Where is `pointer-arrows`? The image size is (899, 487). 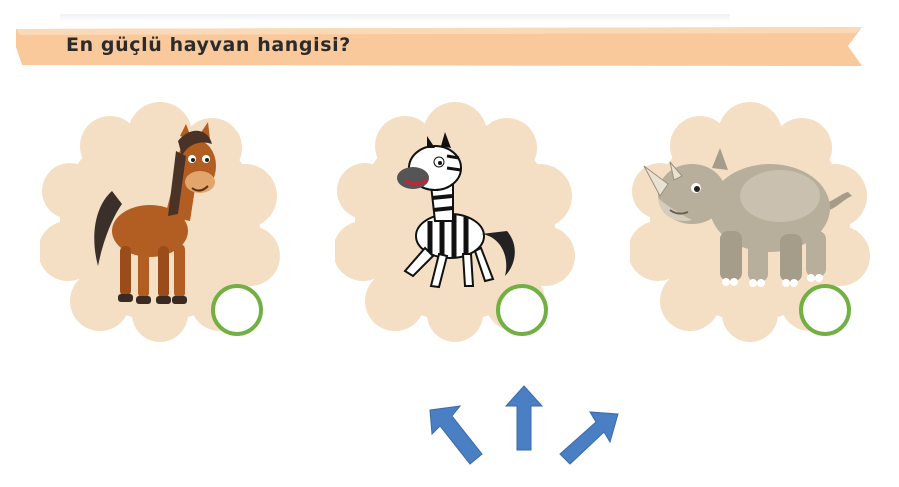 pointer-arrows is located at coordinates (525, 425).